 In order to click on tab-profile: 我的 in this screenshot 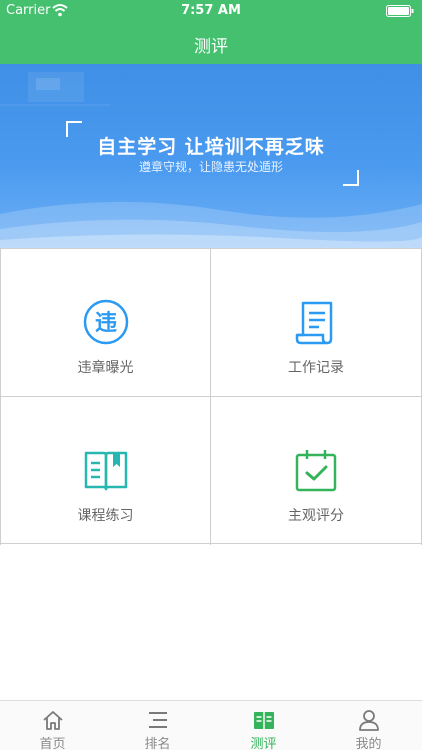, I will do `click(368, 725)`.